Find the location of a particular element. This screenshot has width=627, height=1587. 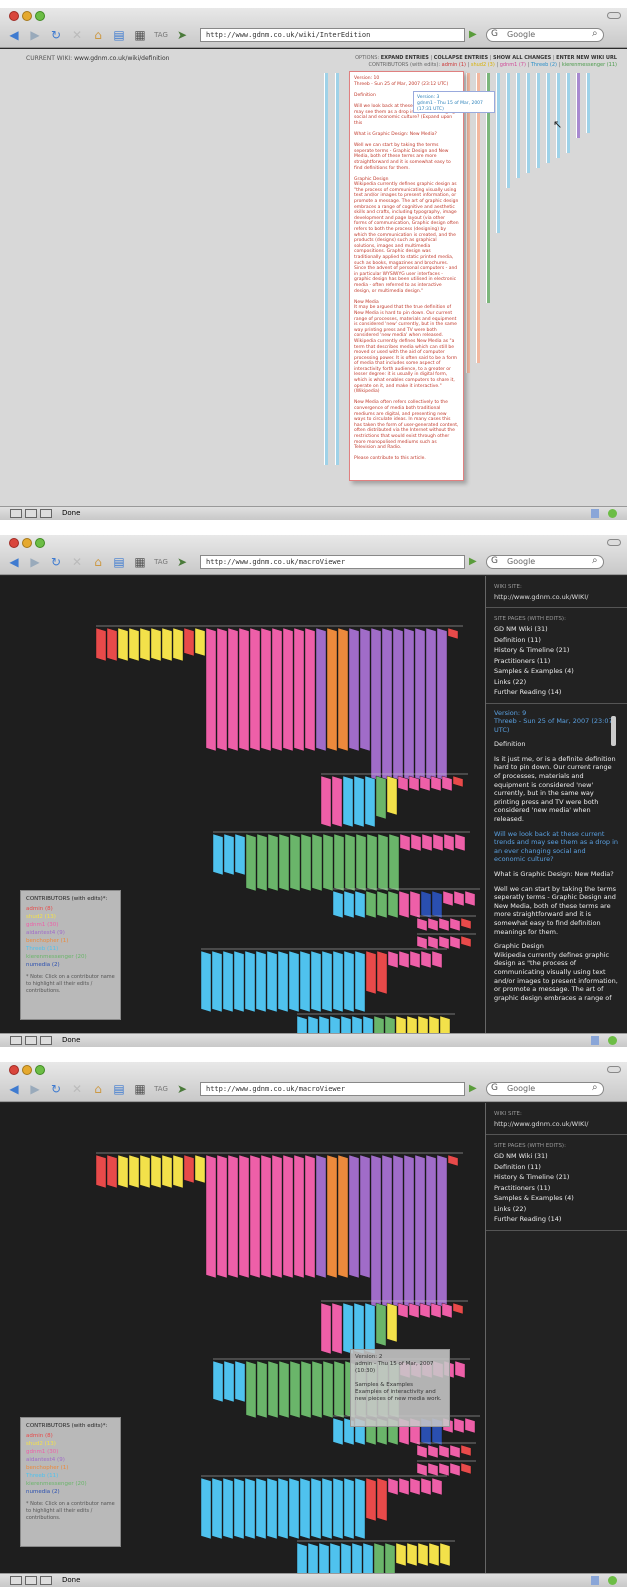

site-page-item: GD NM Wiki (31) is located at coordinates (556, 629).